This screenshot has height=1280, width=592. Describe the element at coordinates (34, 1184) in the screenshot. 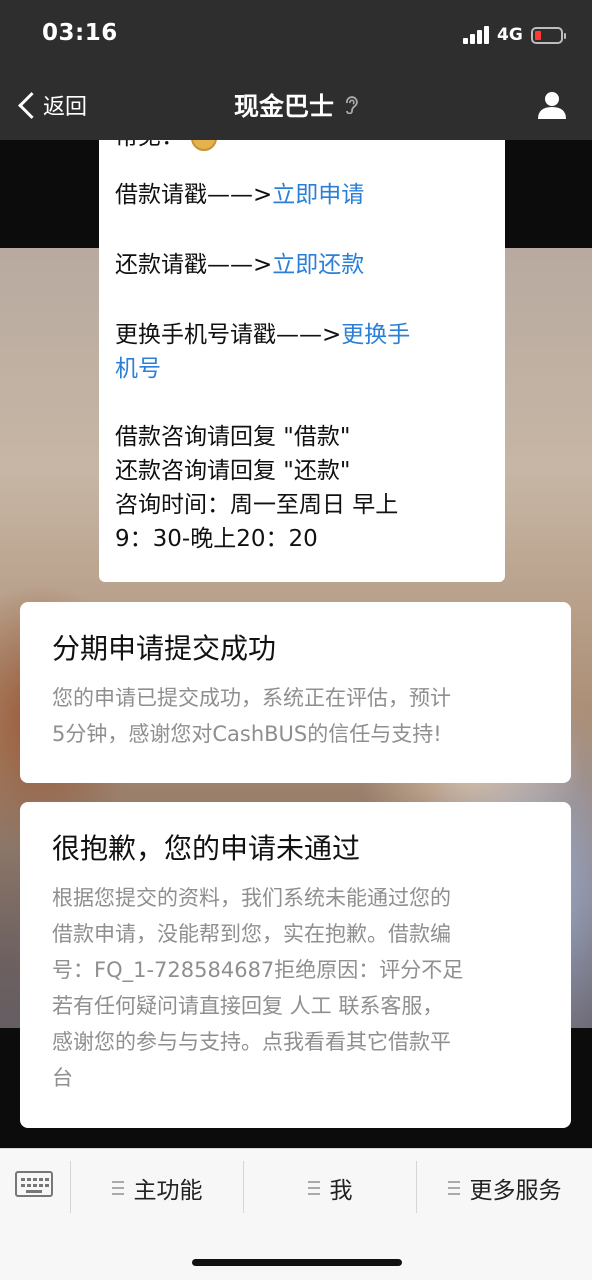

I see `keyboard-icon` at that location.